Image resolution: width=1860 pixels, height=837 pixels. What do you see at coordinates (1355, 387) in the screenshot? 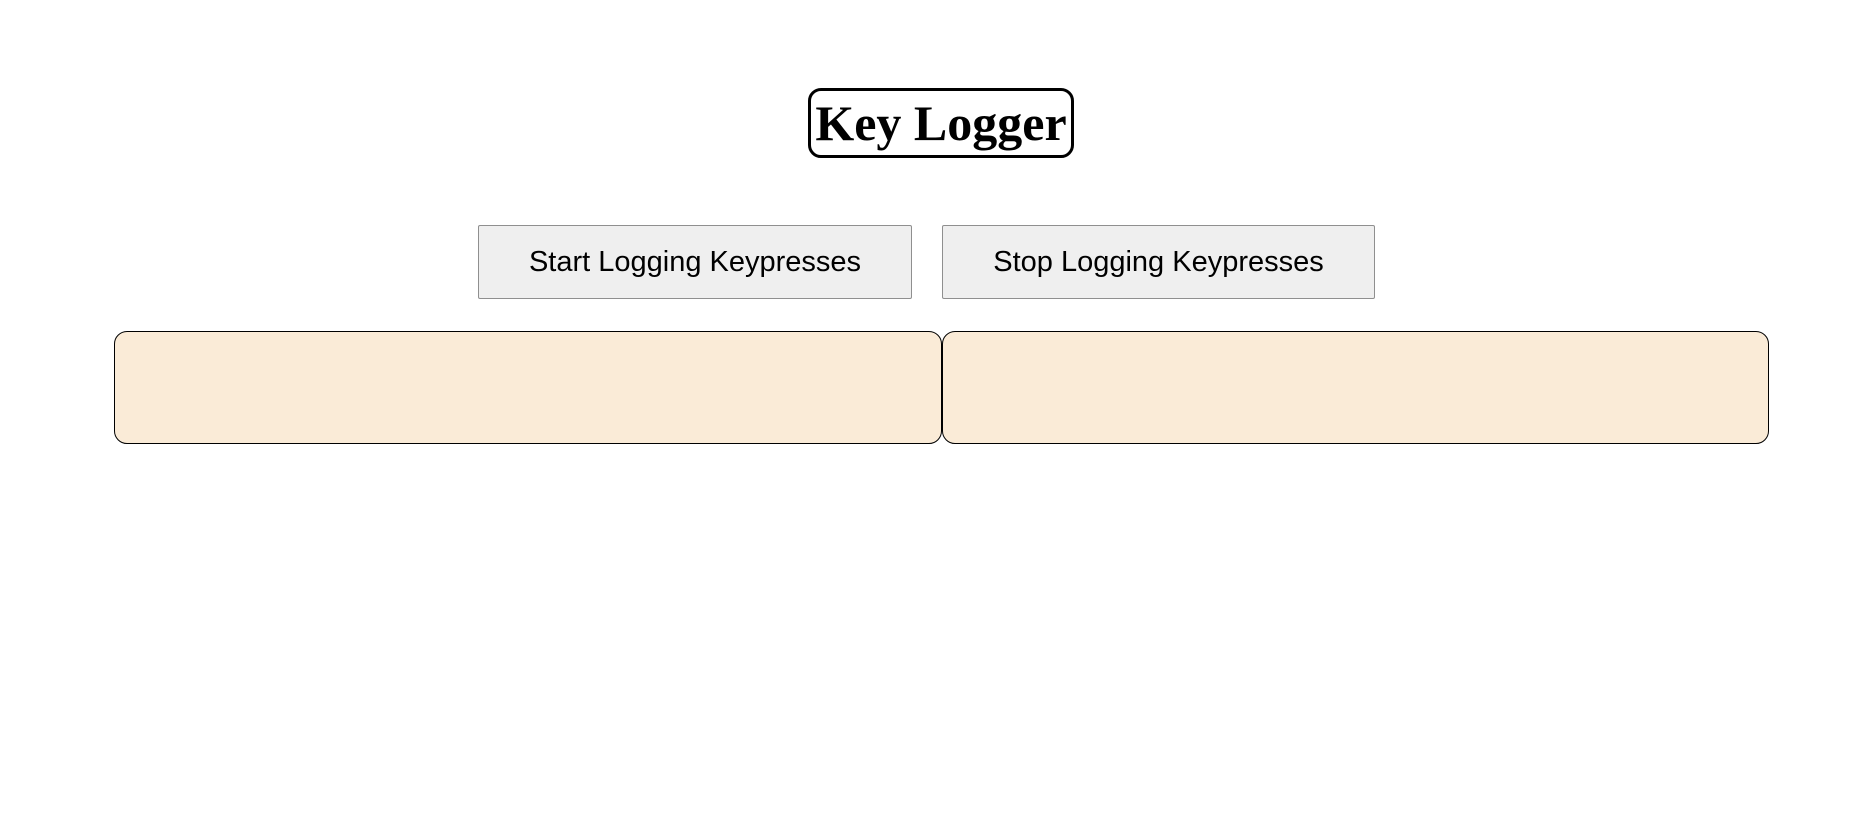
I see `keyup-log-panel` at bounding box center [1355, 387].